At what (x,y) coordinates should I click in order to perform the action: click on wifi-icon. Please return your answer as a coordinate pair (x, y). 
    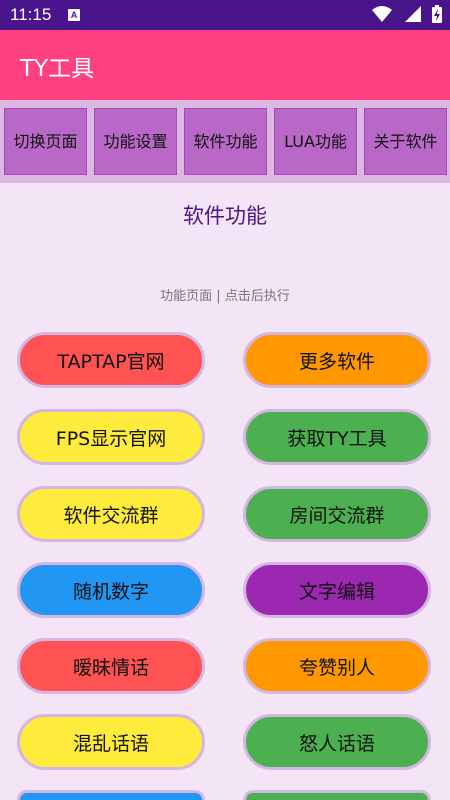
    Looking at the image, I should click on (381, 14).